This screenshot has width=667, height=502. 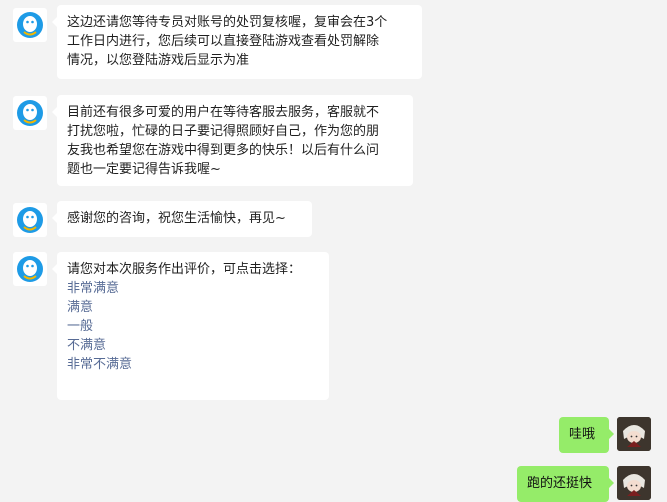 I want to click on rating-prompt: 请您对本次服务作出评价，可点击选择：, so click(x=184, y=269).